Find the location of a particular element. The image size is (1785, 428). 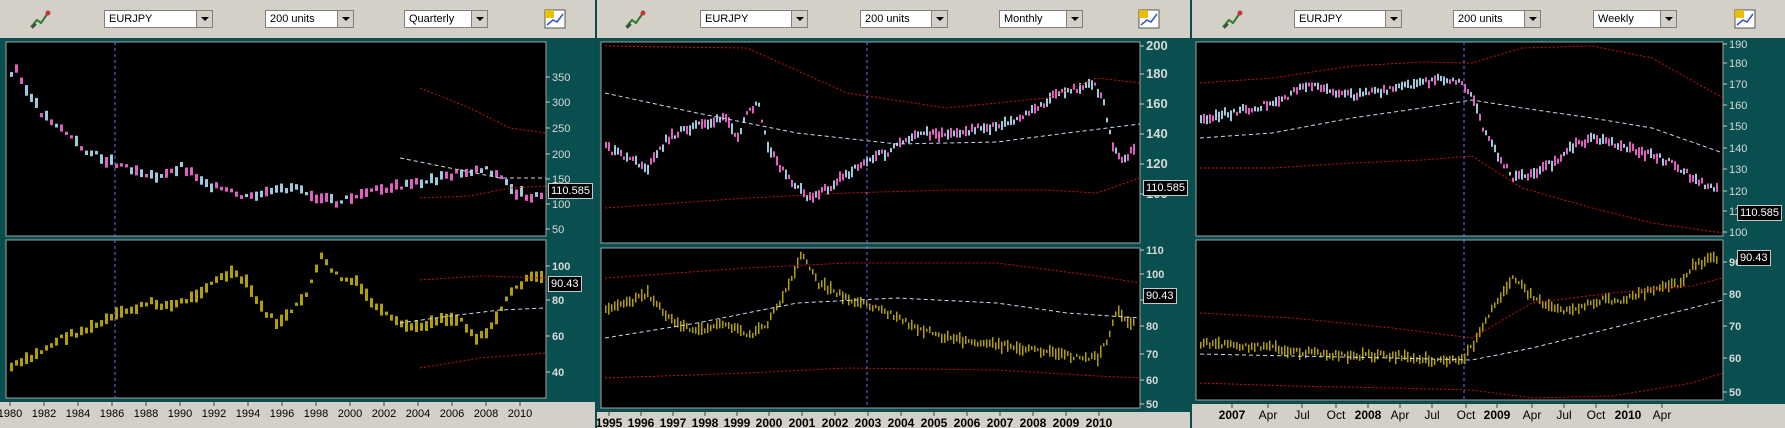

time-tick-label: 1995 is located at coordinates (610, 422).